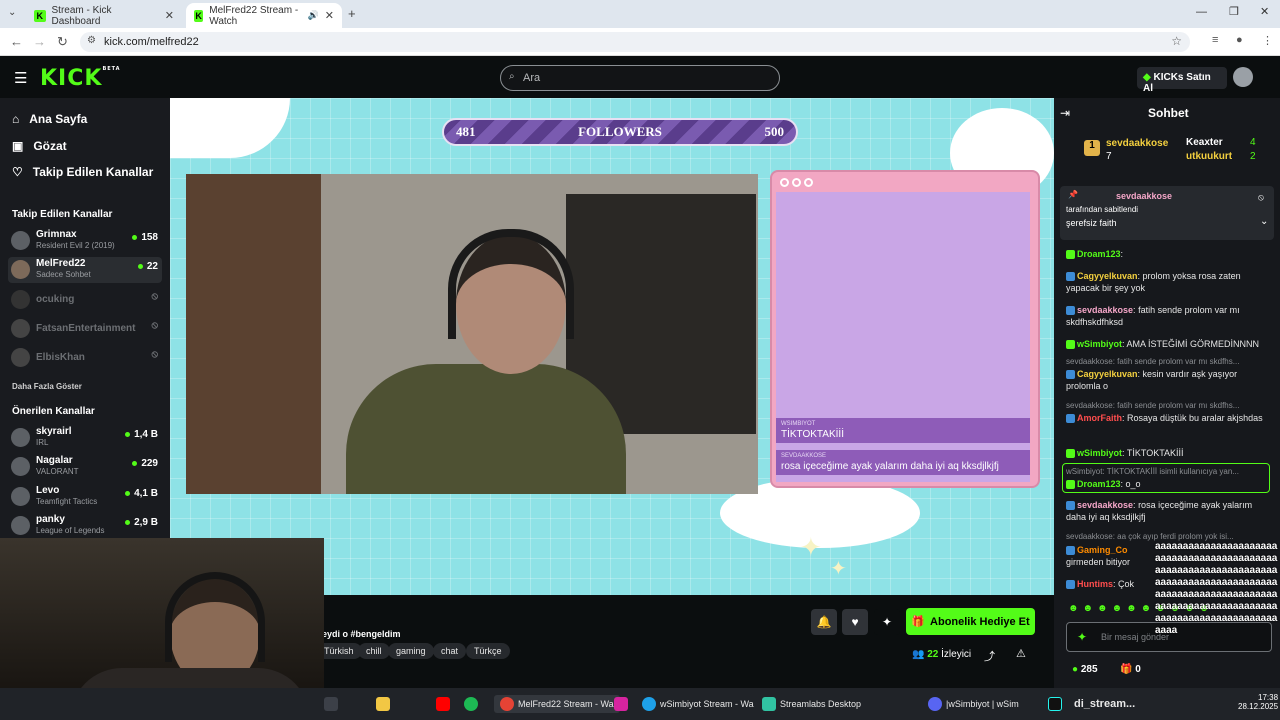 Image resolution: width=1280 pixels, height=720 pixels. I want to click on notification-bell-button: 🔔, so click(824, 622).